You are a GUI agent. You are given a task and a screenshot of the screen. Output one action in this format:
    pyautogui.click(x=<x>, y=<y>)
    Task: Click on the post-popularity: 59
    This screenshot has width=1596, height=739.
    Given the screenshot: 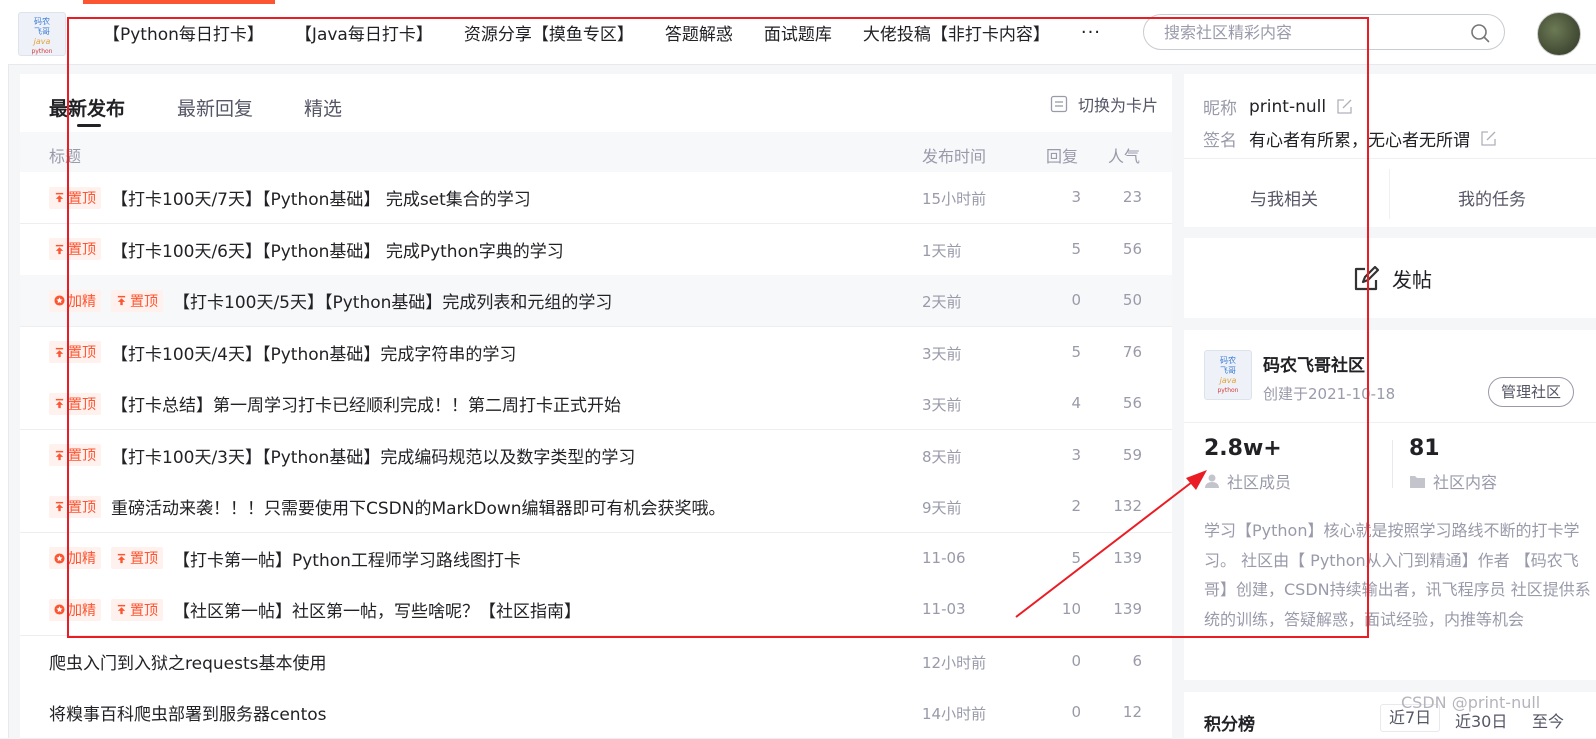 What is the action you would take?
    pyautogui.click(x=1132, y=454)
    